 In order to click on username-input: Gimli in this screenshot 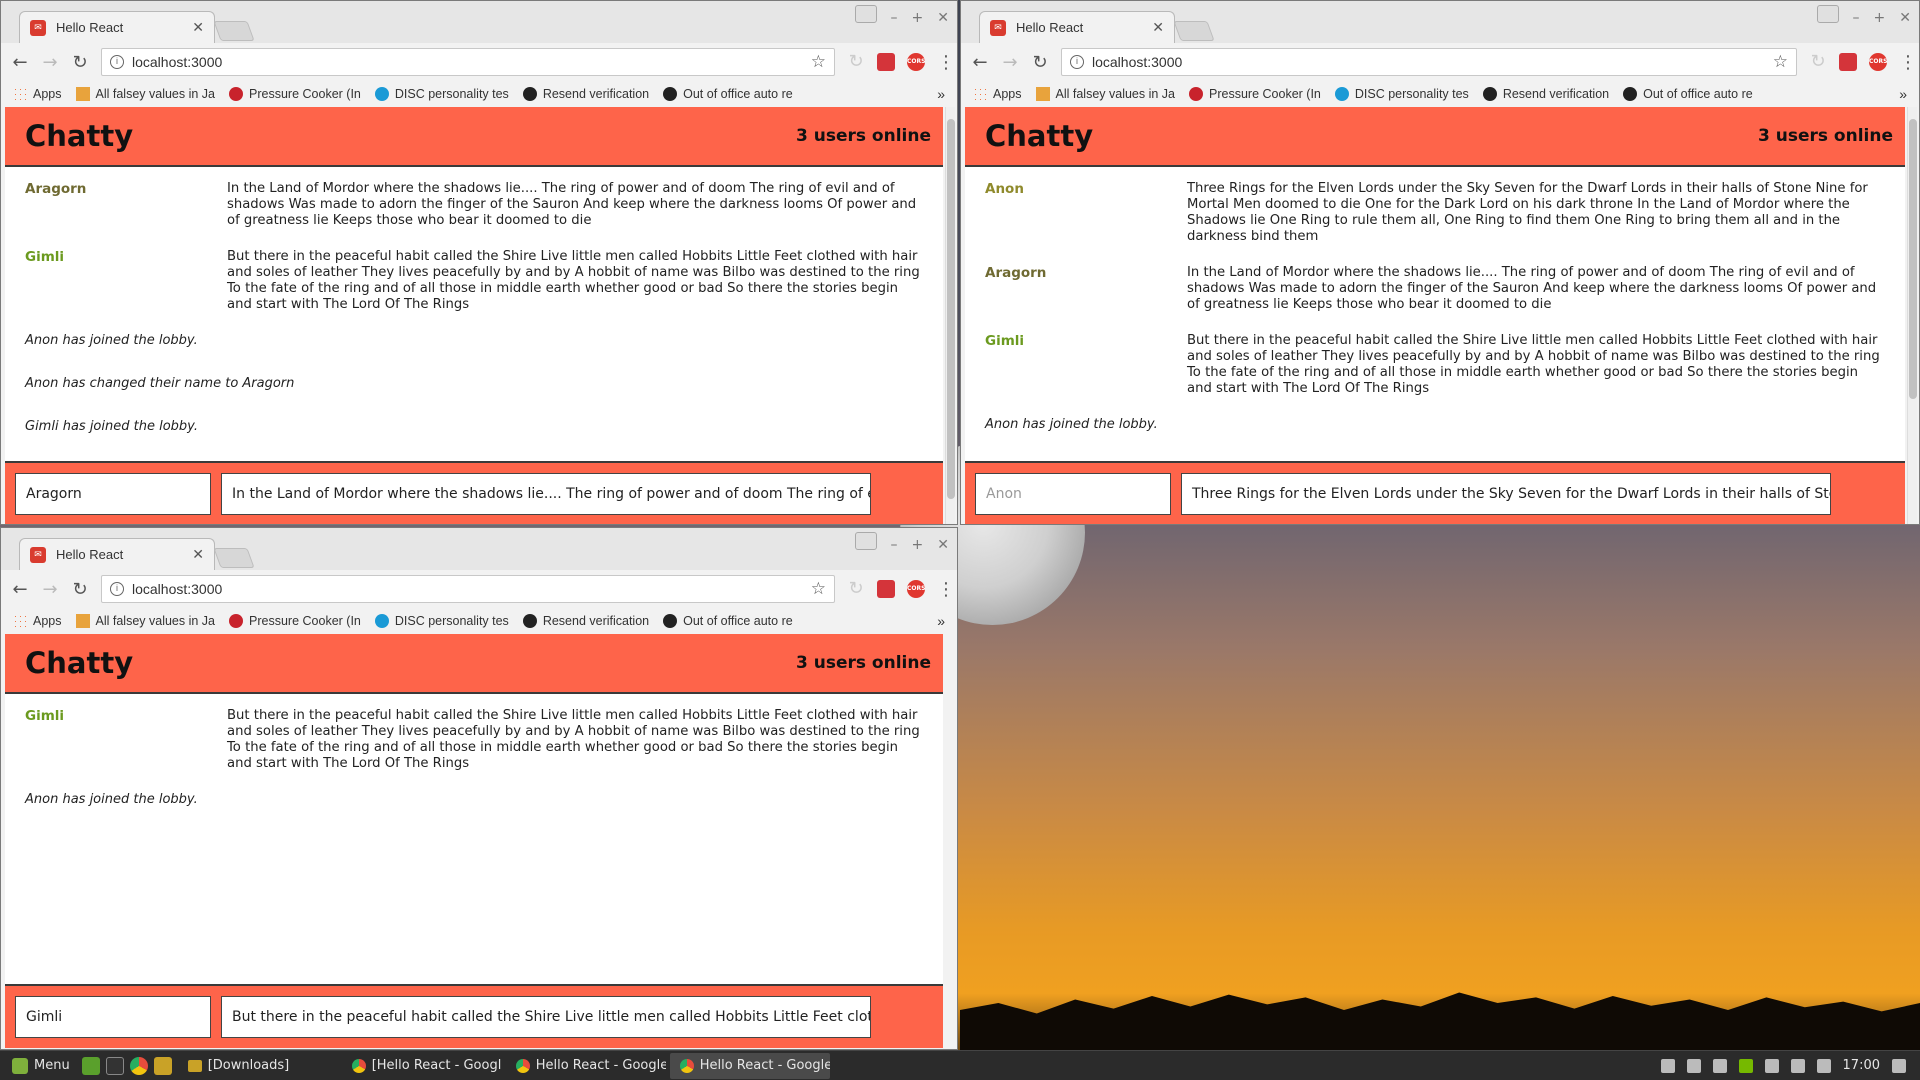, I will do `click(113, 1017)`.